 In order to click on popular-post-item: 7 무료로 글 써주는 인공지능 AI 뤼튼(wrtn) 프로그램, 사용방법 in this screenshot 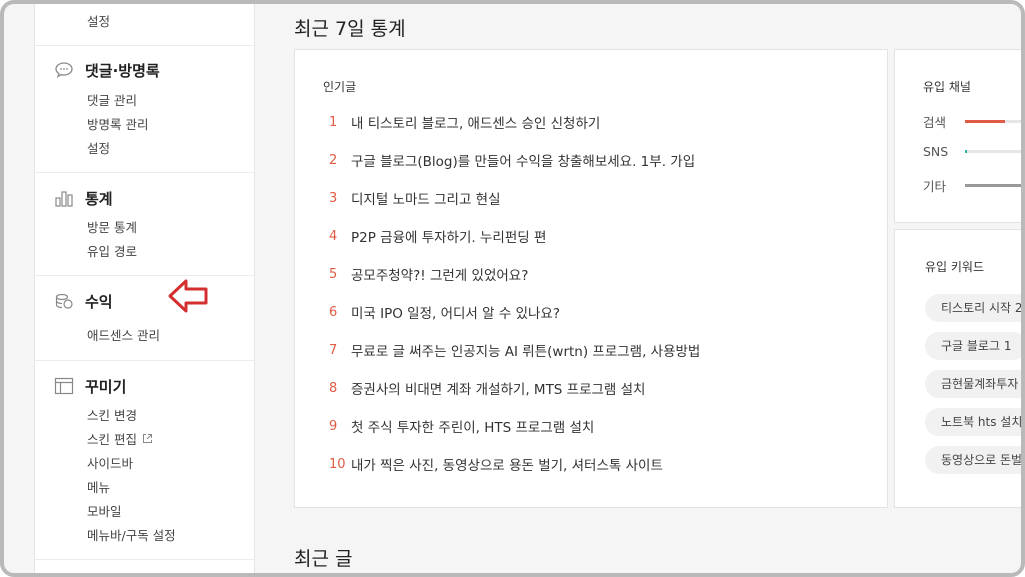, I will do `click(515, 350)`.